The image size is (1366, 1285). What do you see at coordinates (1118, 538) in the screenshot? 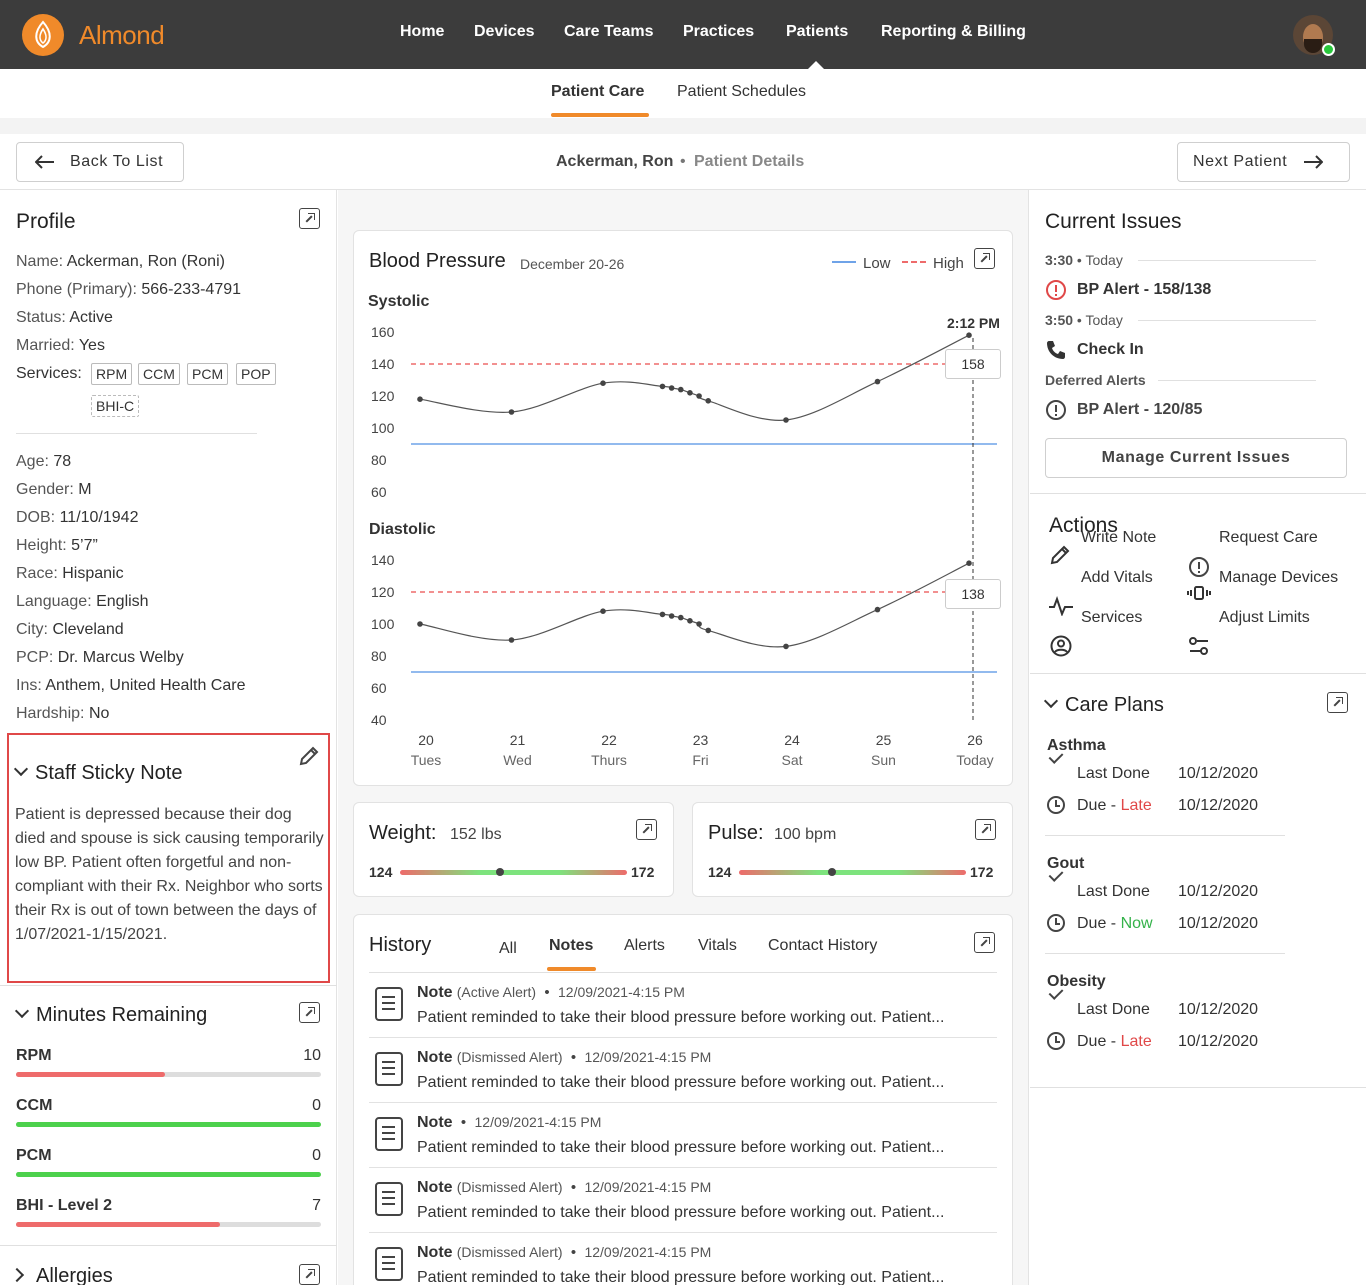
I see `action-write-note: Write Note` at bounding box center [1118, 538].